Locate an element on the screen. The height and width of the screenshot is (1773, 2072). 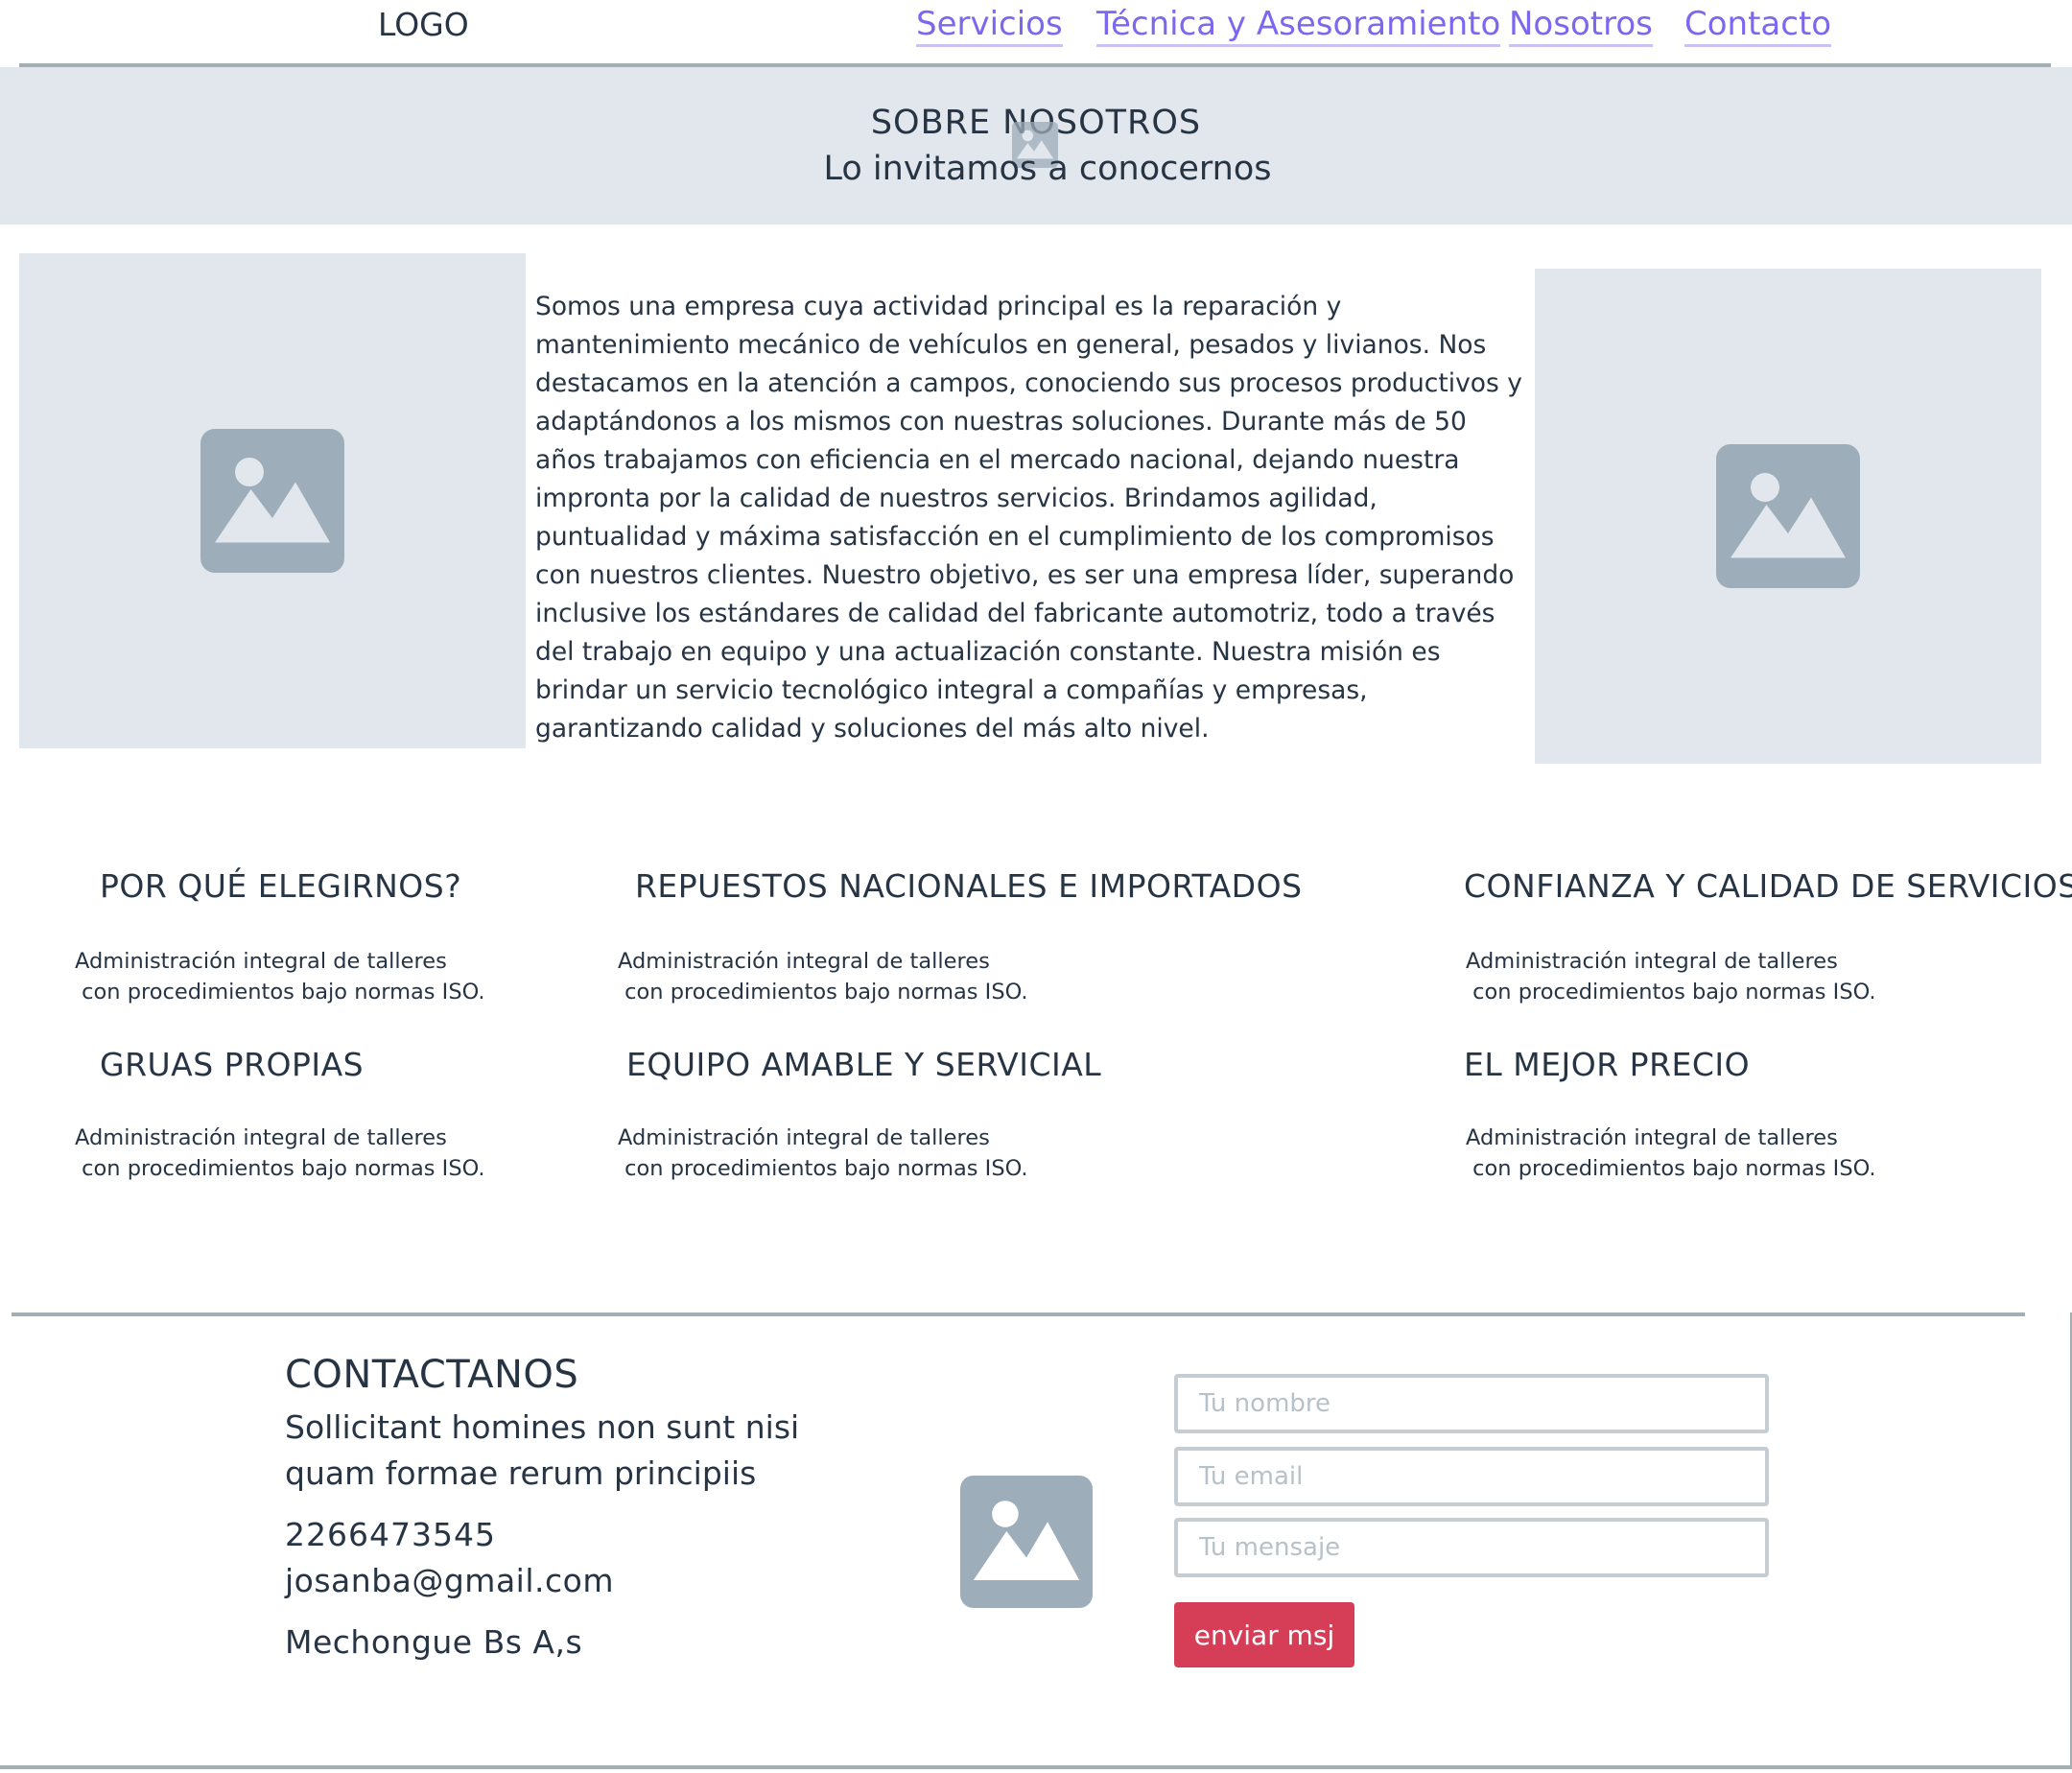
about-image-left is located at coordinates (272, 501).